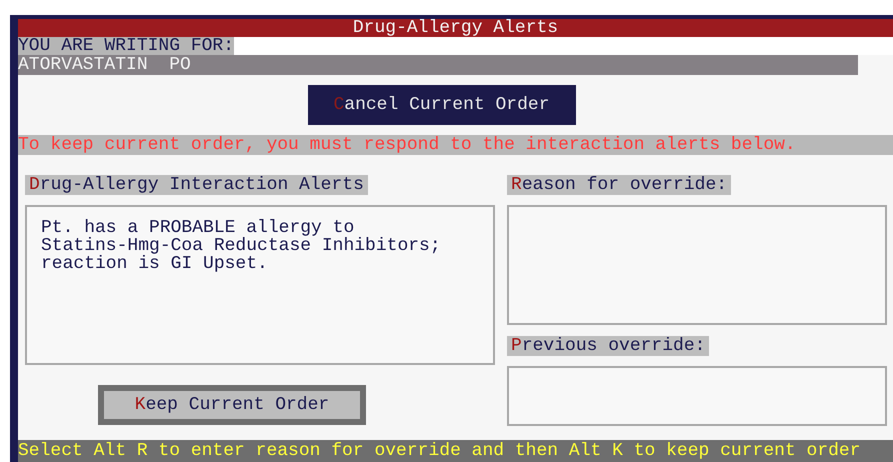 Image resolution: width=893 pixels, height=462 pixels. What do you see at coordinates (232, 405) in the screenshot?
I see `keep-order-button: Keep Current Order` at bounding box center [232, 405].